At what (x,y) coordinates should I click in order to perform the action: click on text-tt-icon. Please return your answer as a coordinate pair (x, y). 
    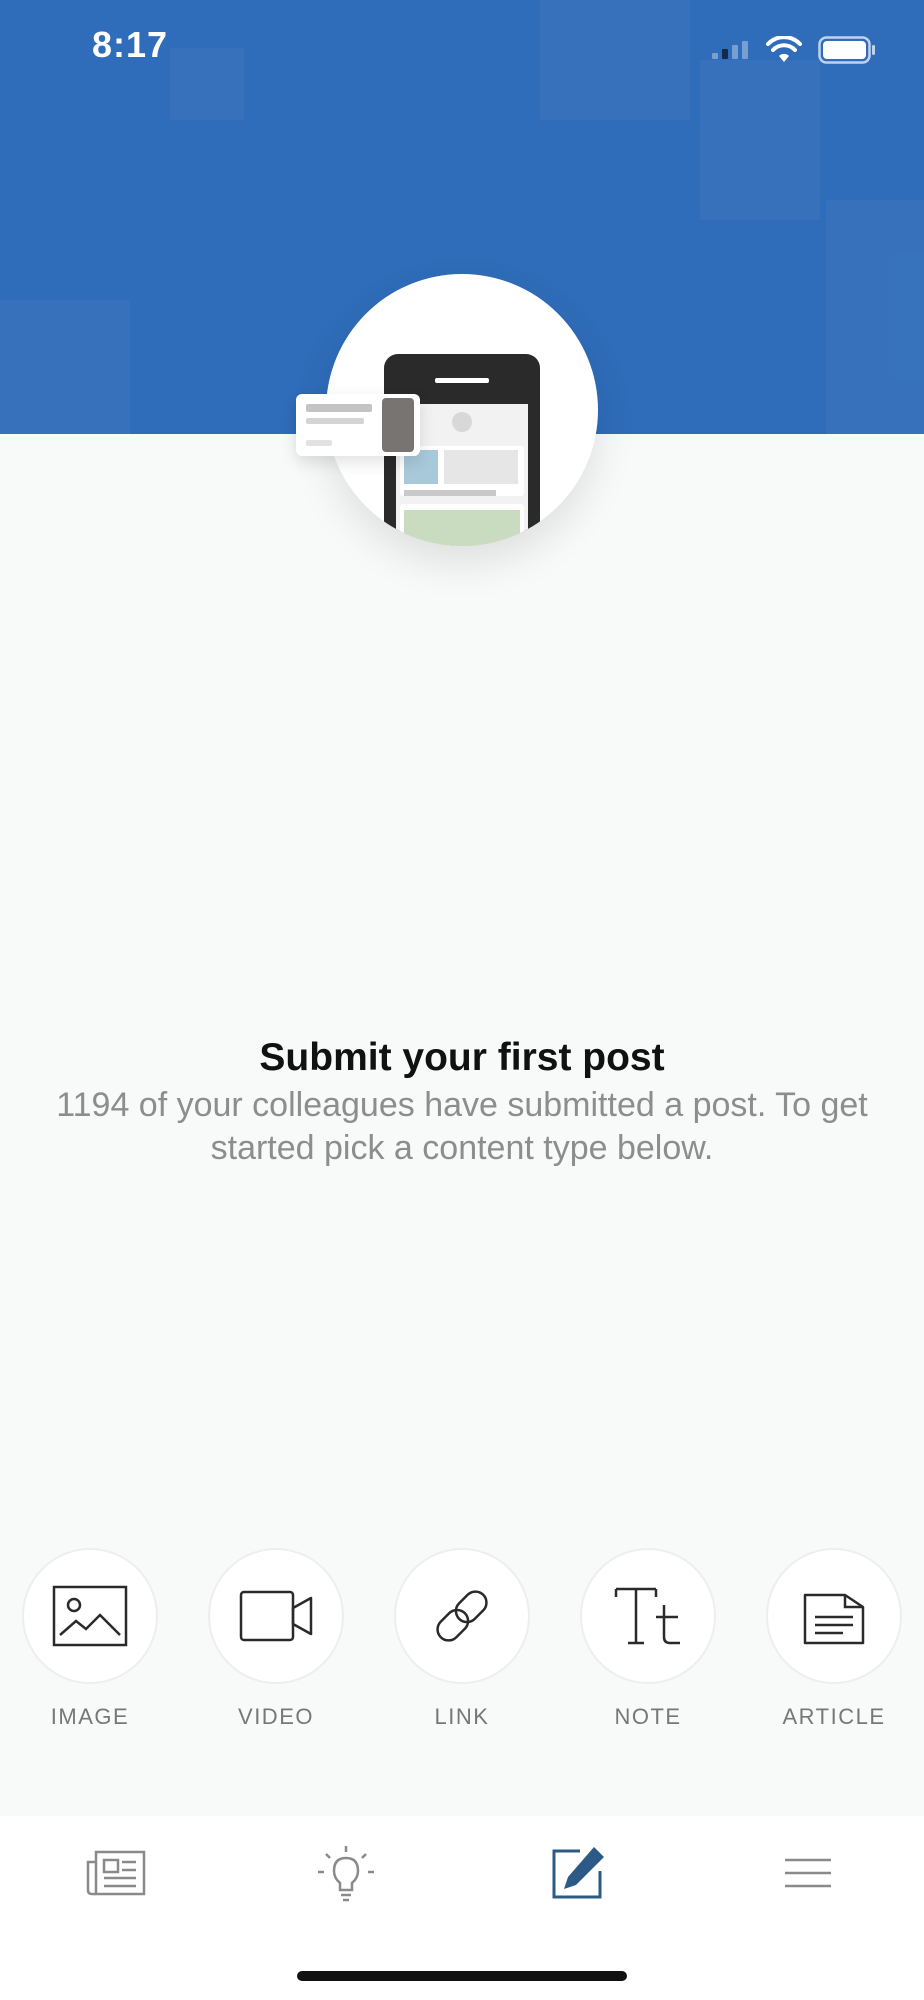
    Looking at the image, I should click on (647, 1616).